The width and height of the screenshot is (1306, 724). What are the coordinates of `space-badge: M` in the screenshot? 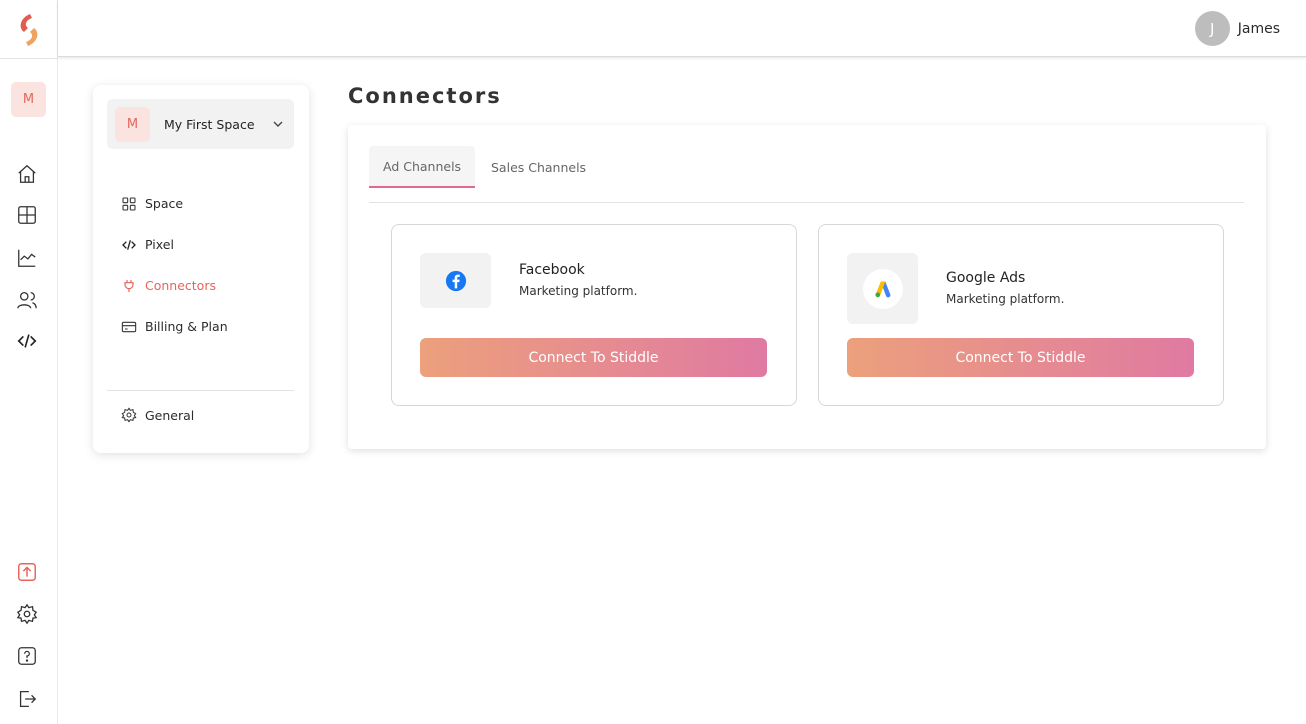 It's located at (28, 99).